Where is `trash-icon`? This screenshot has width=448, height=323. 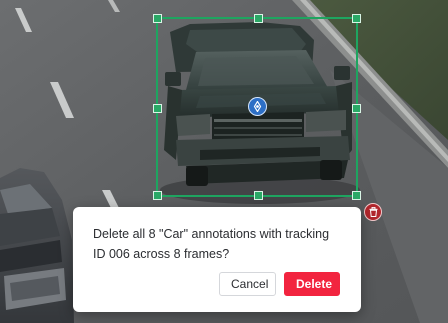 trash-icon is located at coordinates (373, 212).